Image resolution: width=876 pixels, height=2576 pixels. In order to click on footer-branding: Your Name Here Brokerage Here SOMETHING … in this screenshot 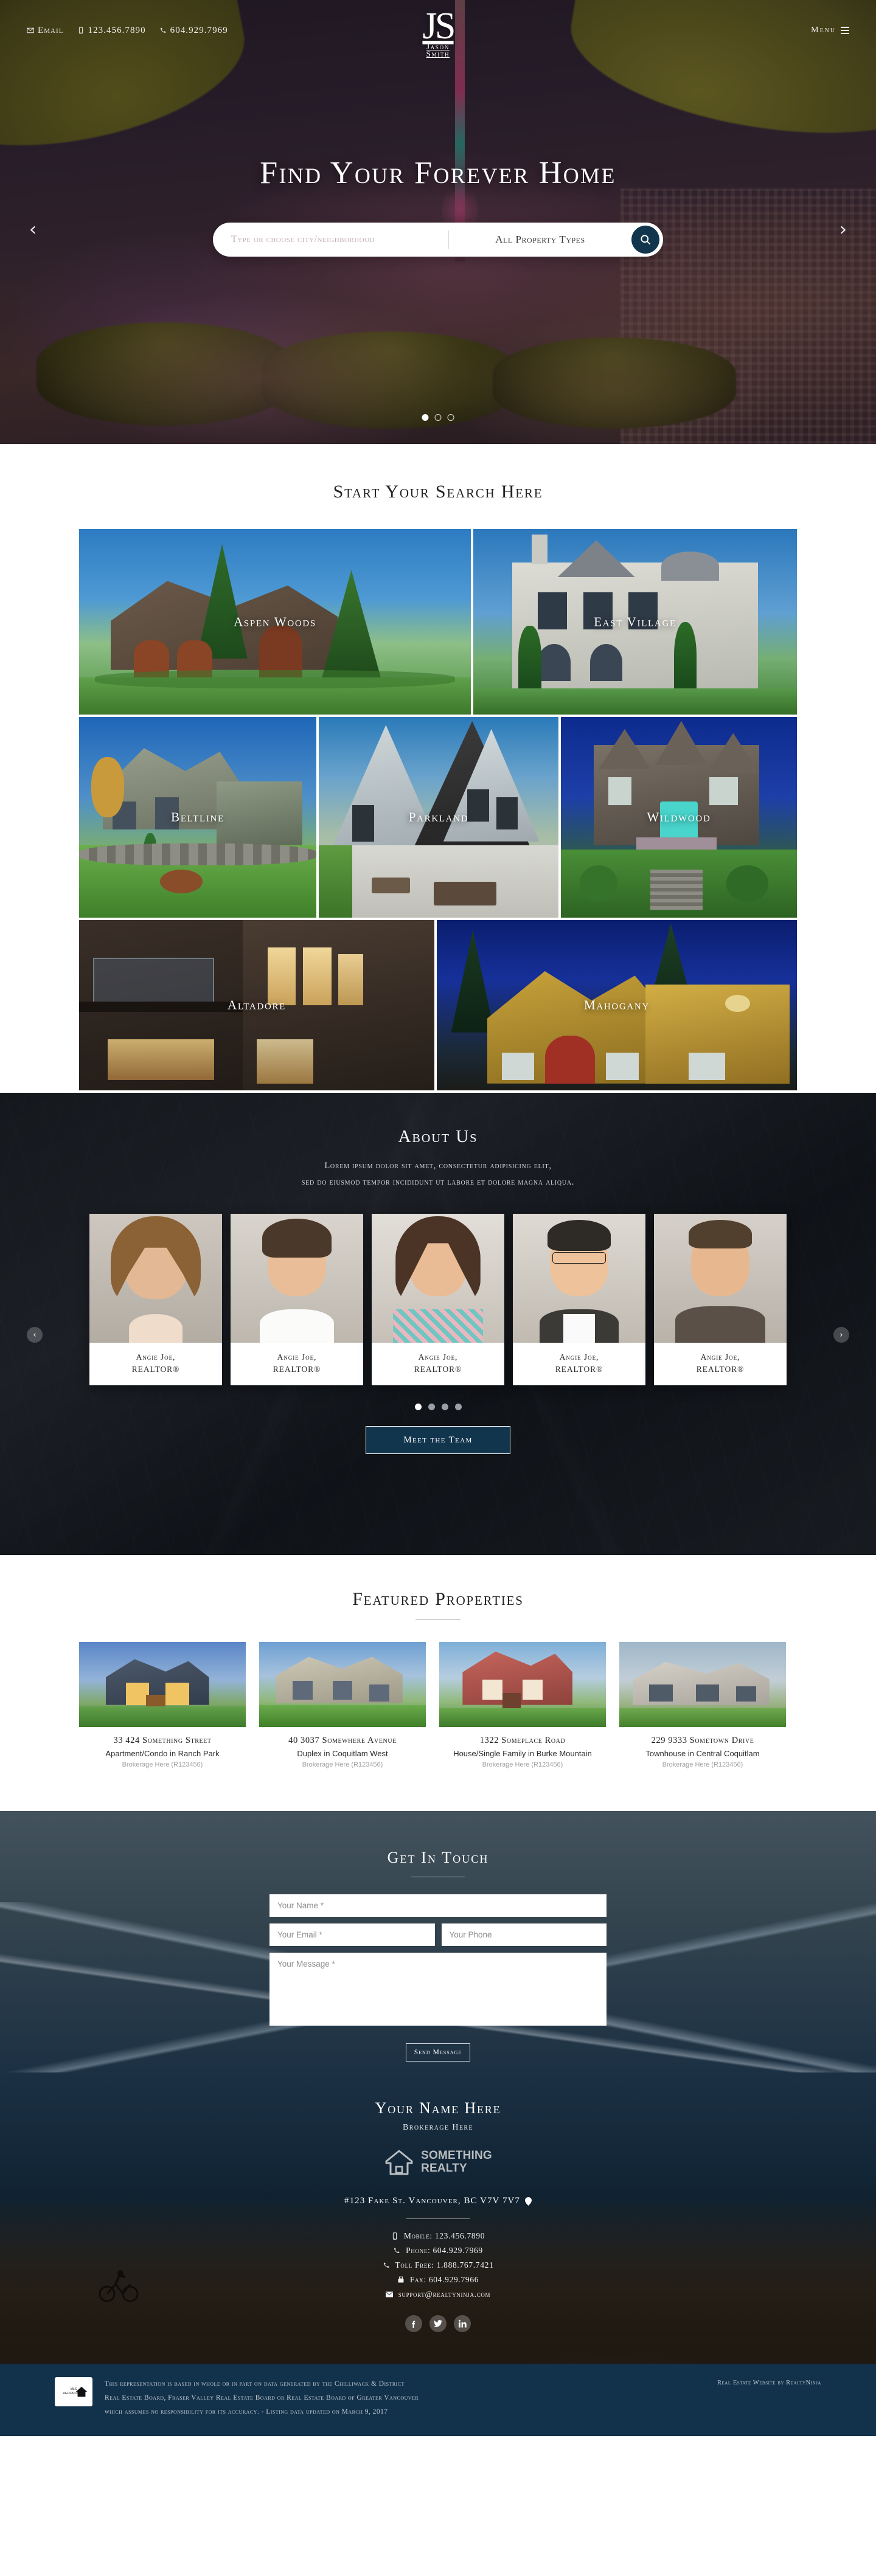, I will do `click(438, 2137)`.